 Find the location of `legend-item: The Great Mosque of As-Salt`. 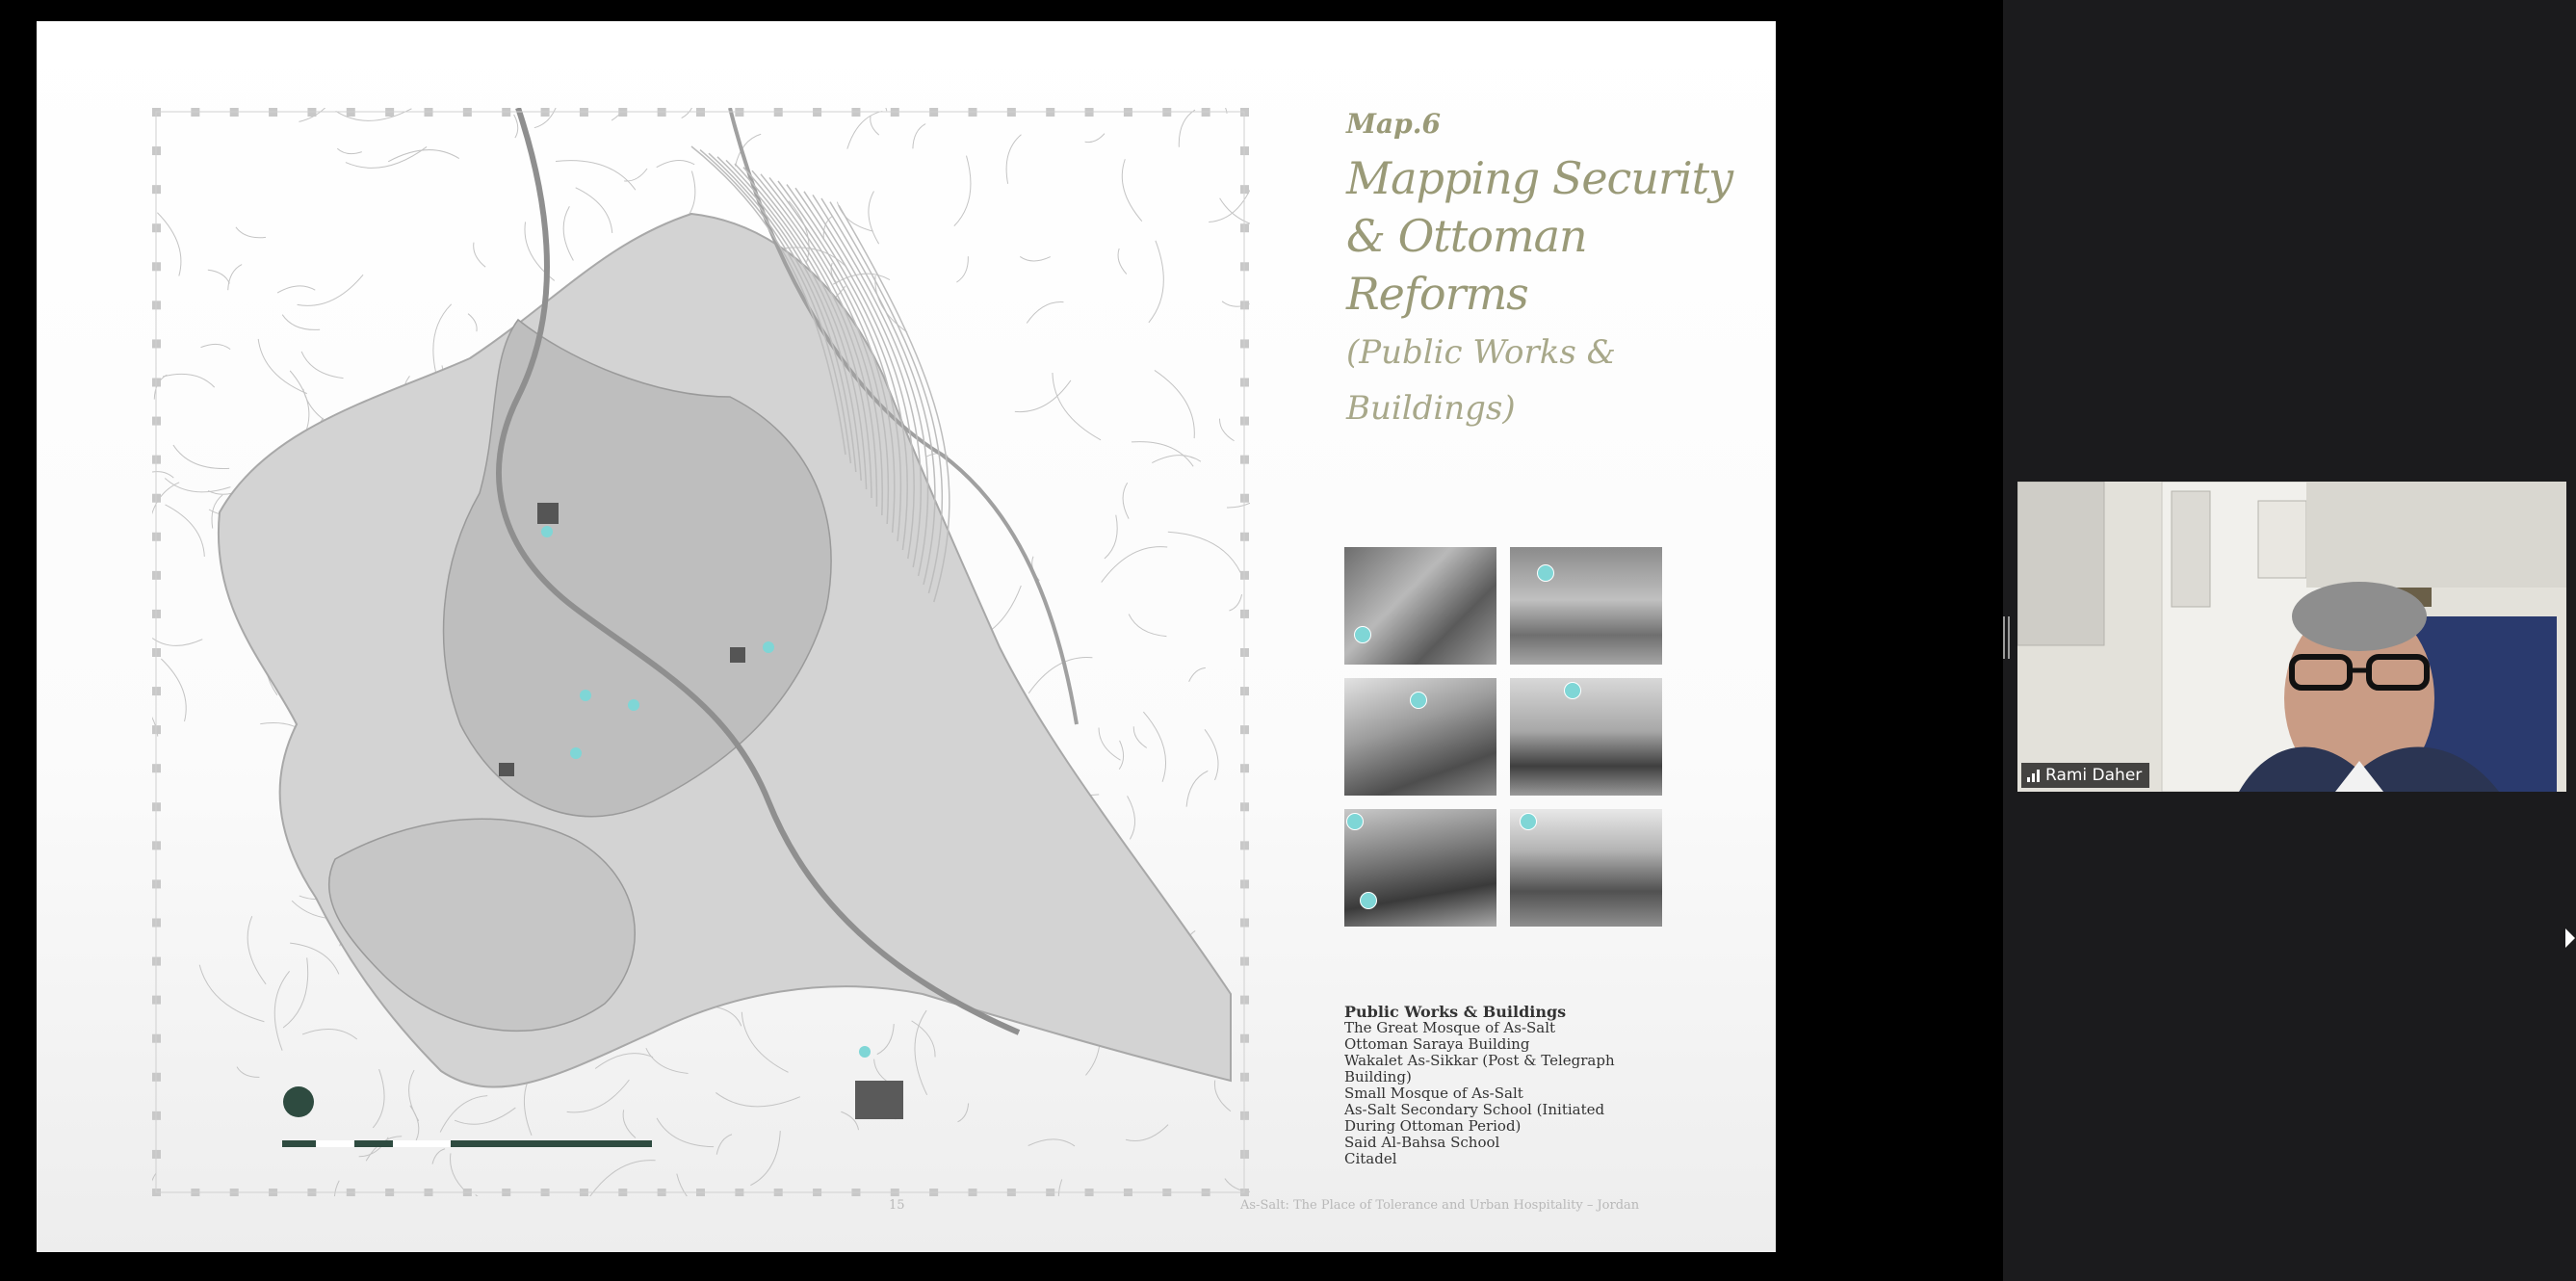

legend-item: The Great Mosque of As-Salt is located at coordinates (1450, 1027).